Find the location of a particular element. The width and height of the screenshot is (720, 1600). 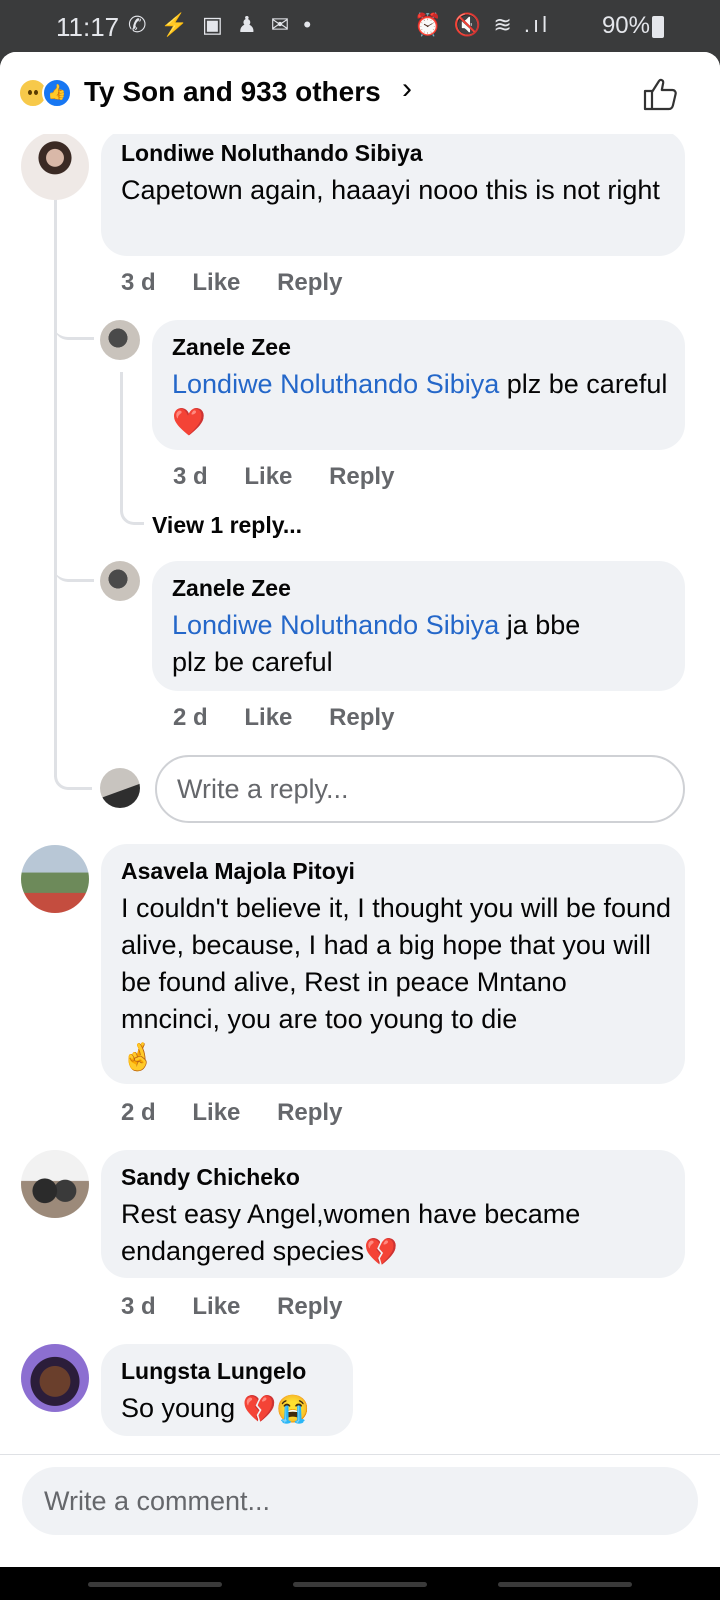

comment-author: Sandy Chicheko is located at coordinates (210, 1177).